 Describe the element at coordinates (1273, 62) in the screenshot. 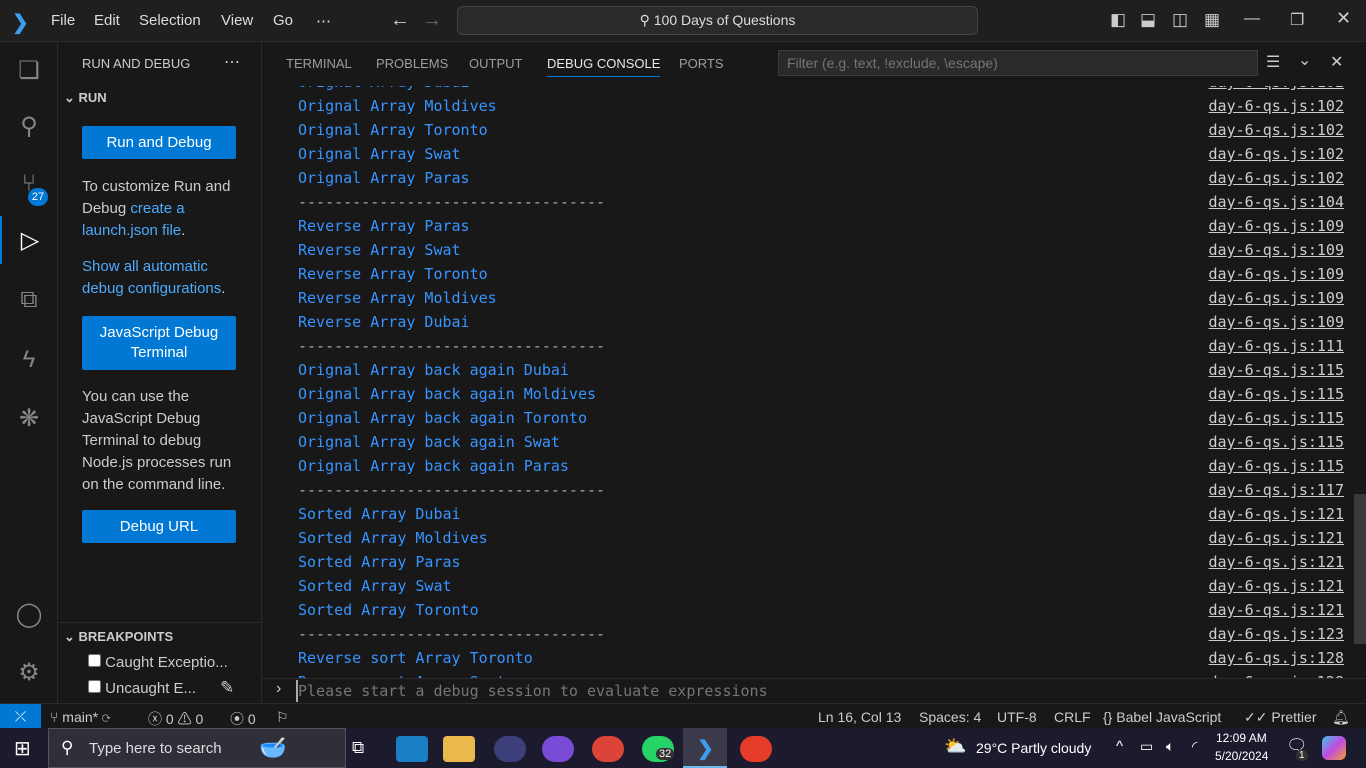

I see `clear-console-icon: ☰` at that location.